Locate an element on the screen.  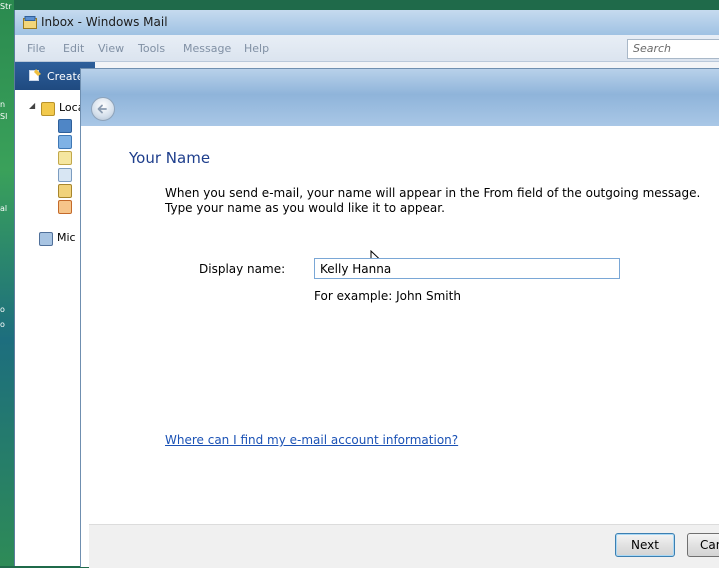
menu-message: Message is located at coordinates (207, 48).